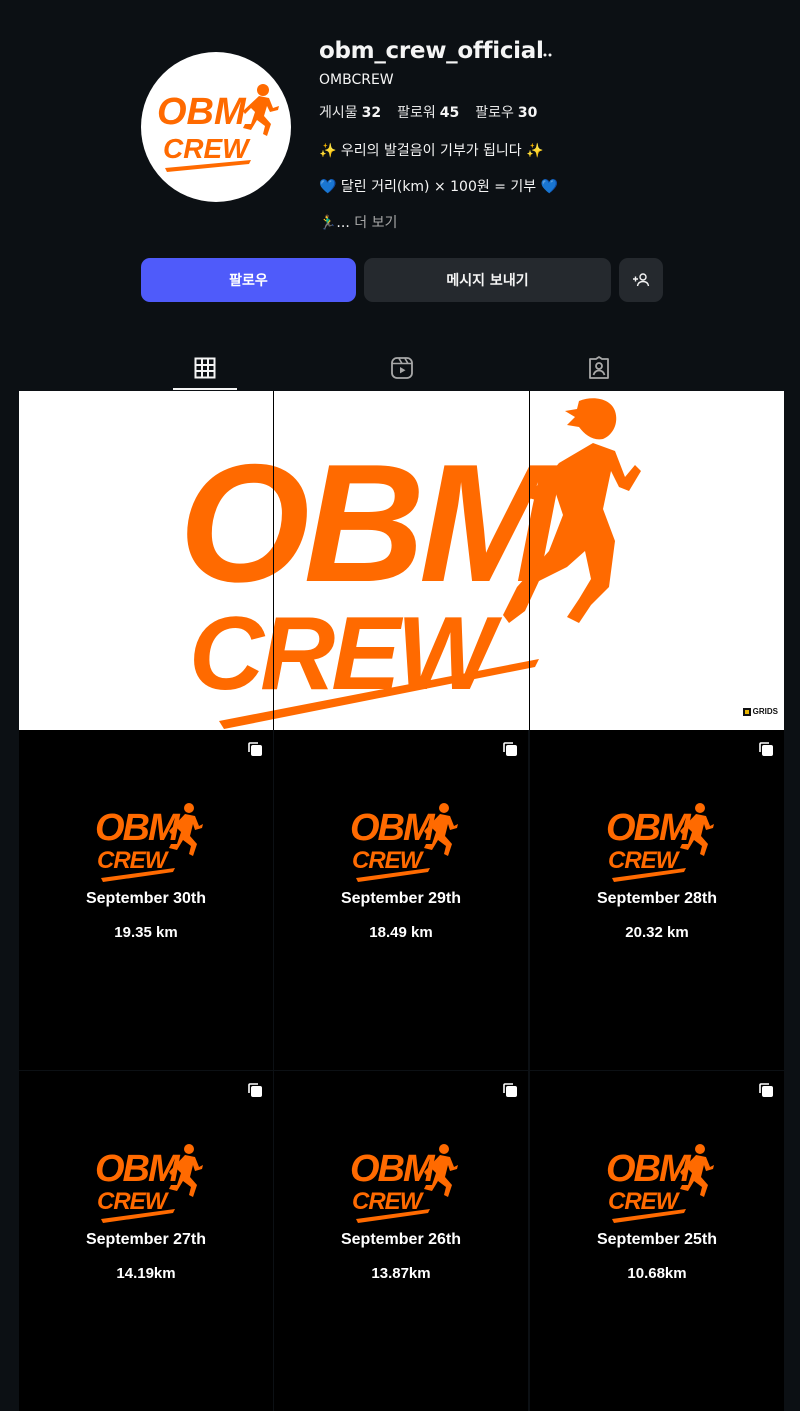 The height and width of the screenshot is (1411, 800). What do you see at coordinates (487, 280) in the screenshot?
I see `message-button: 메시지 보내기` at bounding box center [487, 280].